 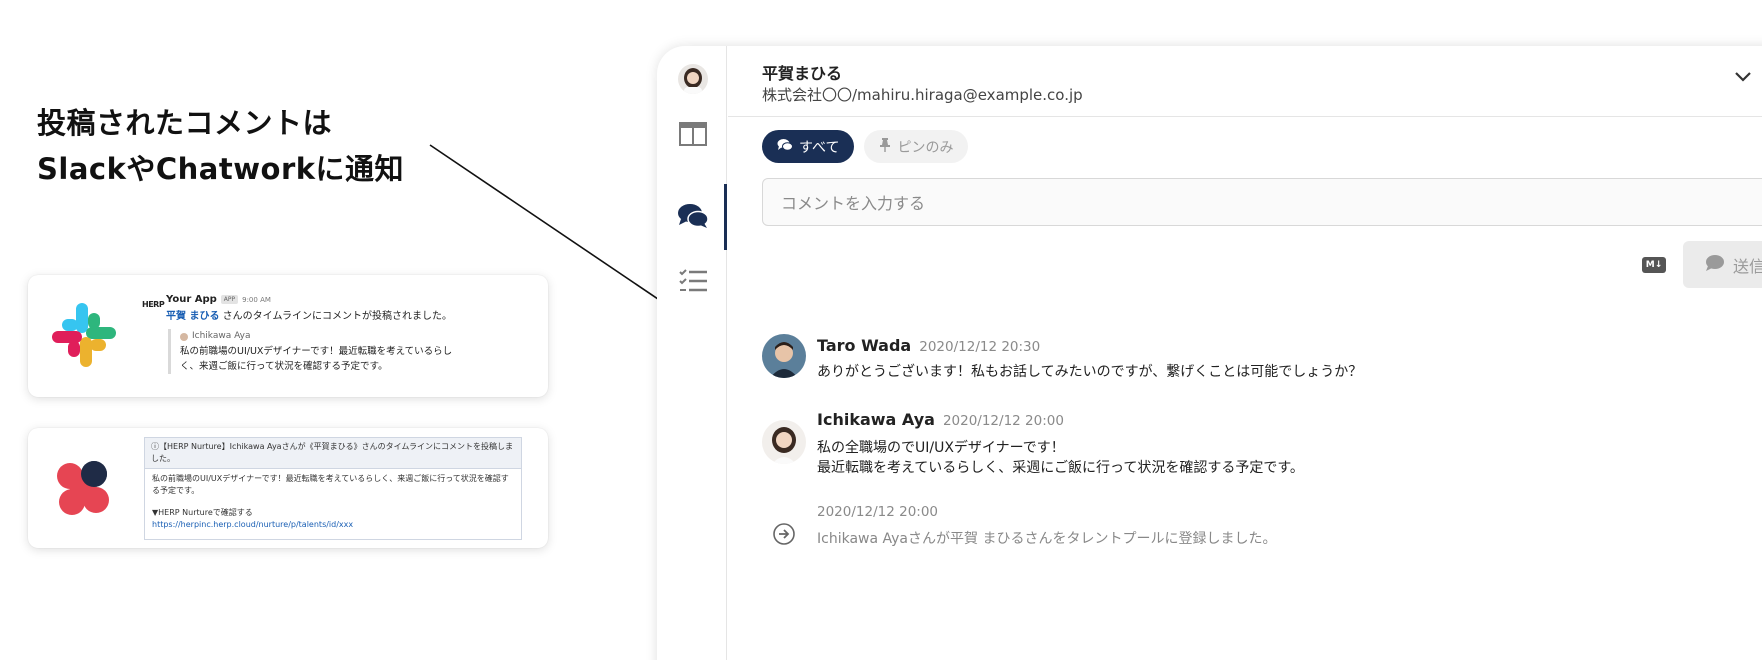 What do you see at coordinates (1047, 539) in the screenshot?
I see `system-text: Ichikawa Ayaさんが平賀 まひるさんをタレントプールに登録しました。` at bounding box center [1047, 539].